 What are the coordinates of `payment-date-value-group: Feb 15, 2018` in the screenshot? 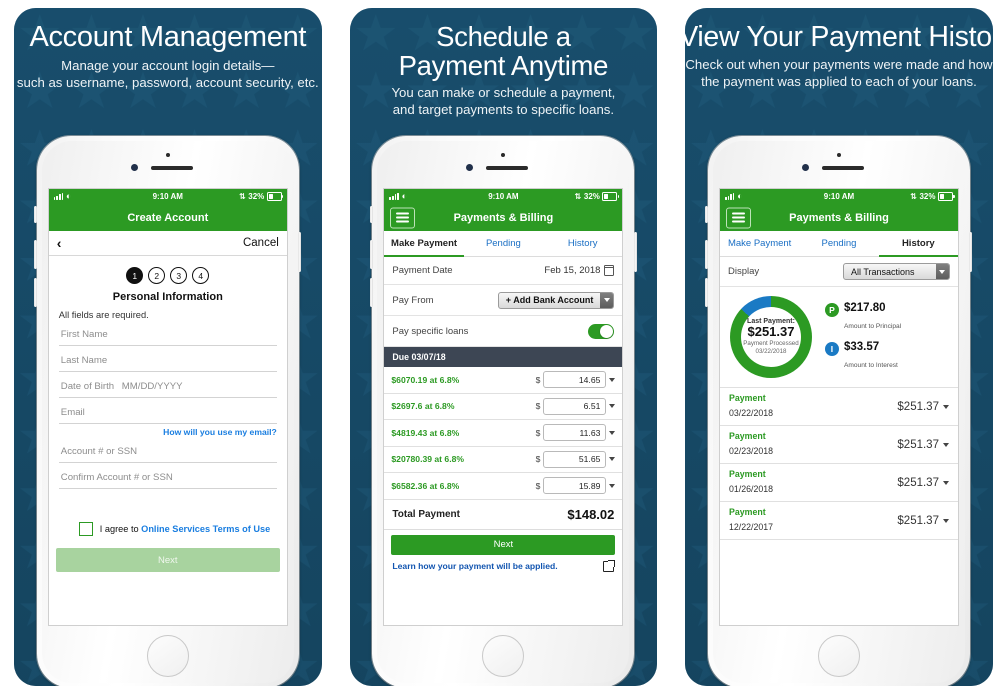 It's located at (579, 270).